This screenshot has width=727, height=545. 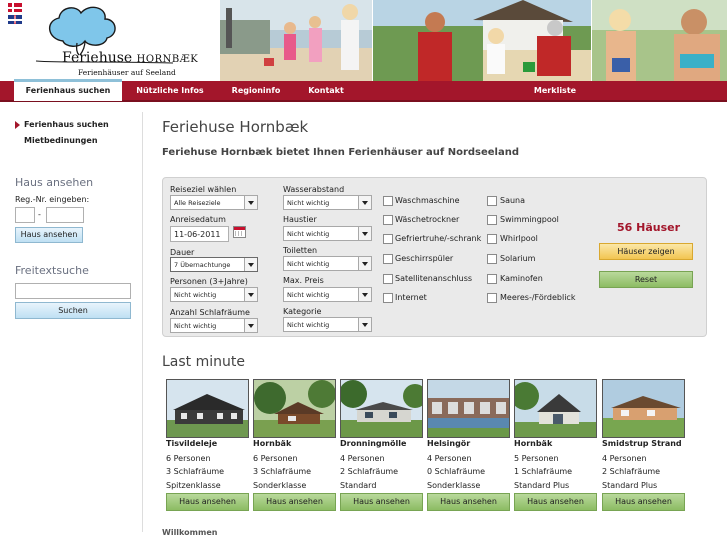 I want to click on schlafraeume-select: Nicht wichtig, so click(x=214, y=325).